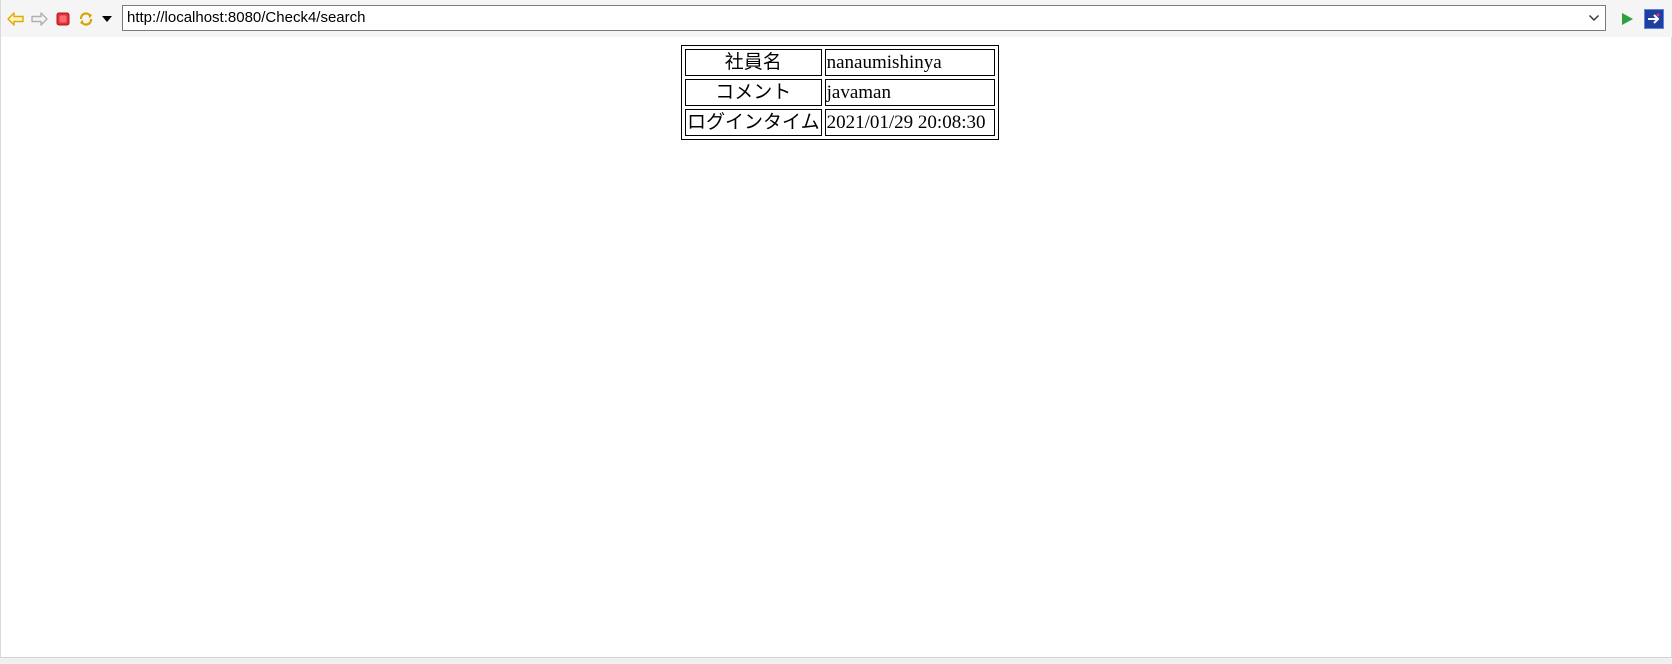 The image size is (1672, 664). I want to click on back-arrow-icon, so click(15, 19).